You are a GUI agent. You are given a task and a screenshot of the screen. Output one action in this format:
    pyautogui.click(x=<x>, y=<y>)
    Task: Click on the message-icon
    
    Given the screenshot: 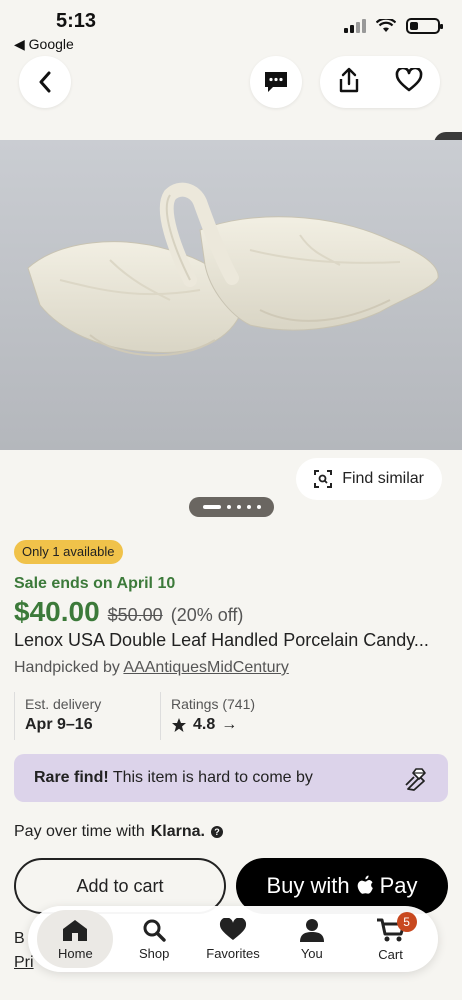 What is the action you would take?
    pyautogui.click(x=276, y=82)
    